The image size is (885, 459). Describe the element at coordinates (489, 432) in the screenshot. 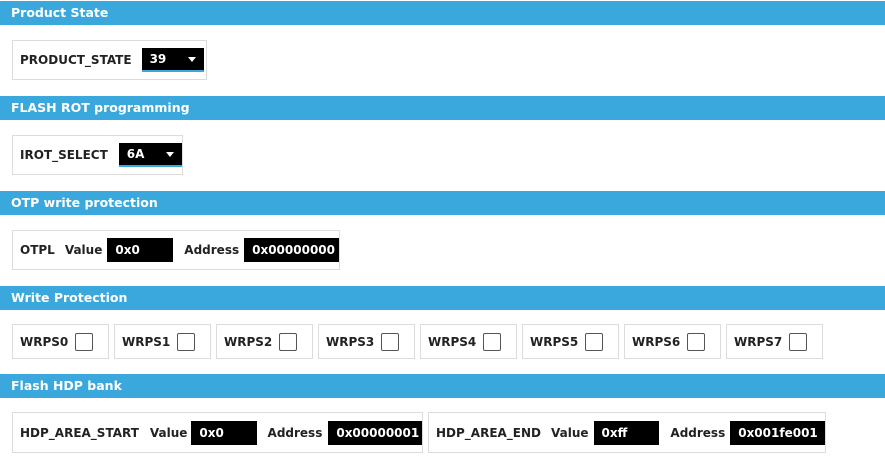

I see `hdp-area-end-label: HDP_AREA_END` at that location.